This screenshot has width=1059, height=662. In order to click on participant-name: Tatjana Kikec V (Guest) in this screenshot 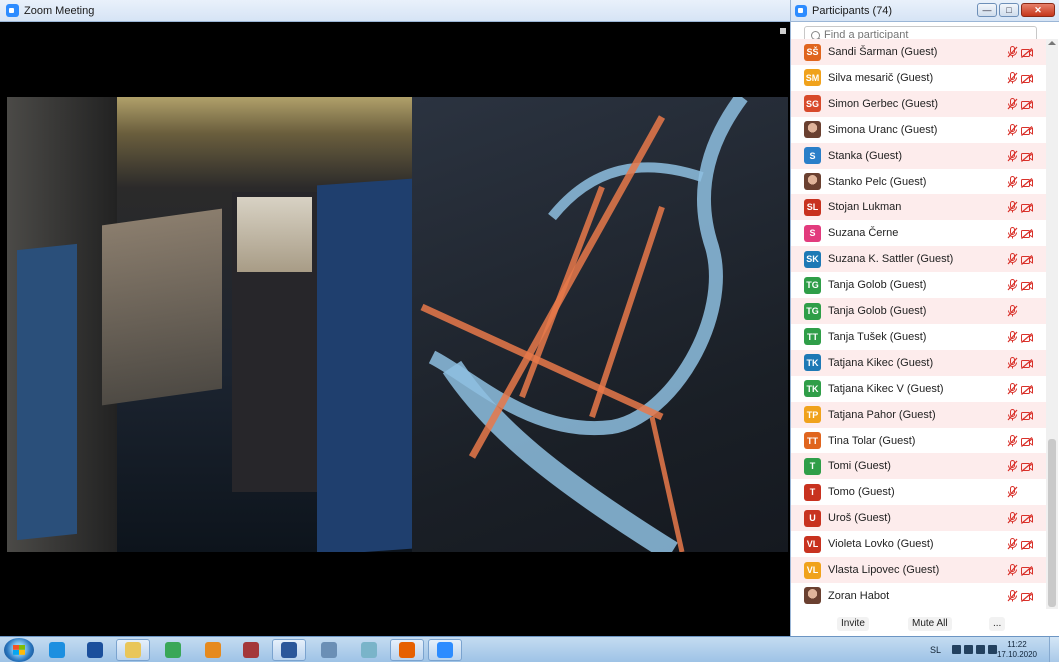, I will do `click(886, 388)`.